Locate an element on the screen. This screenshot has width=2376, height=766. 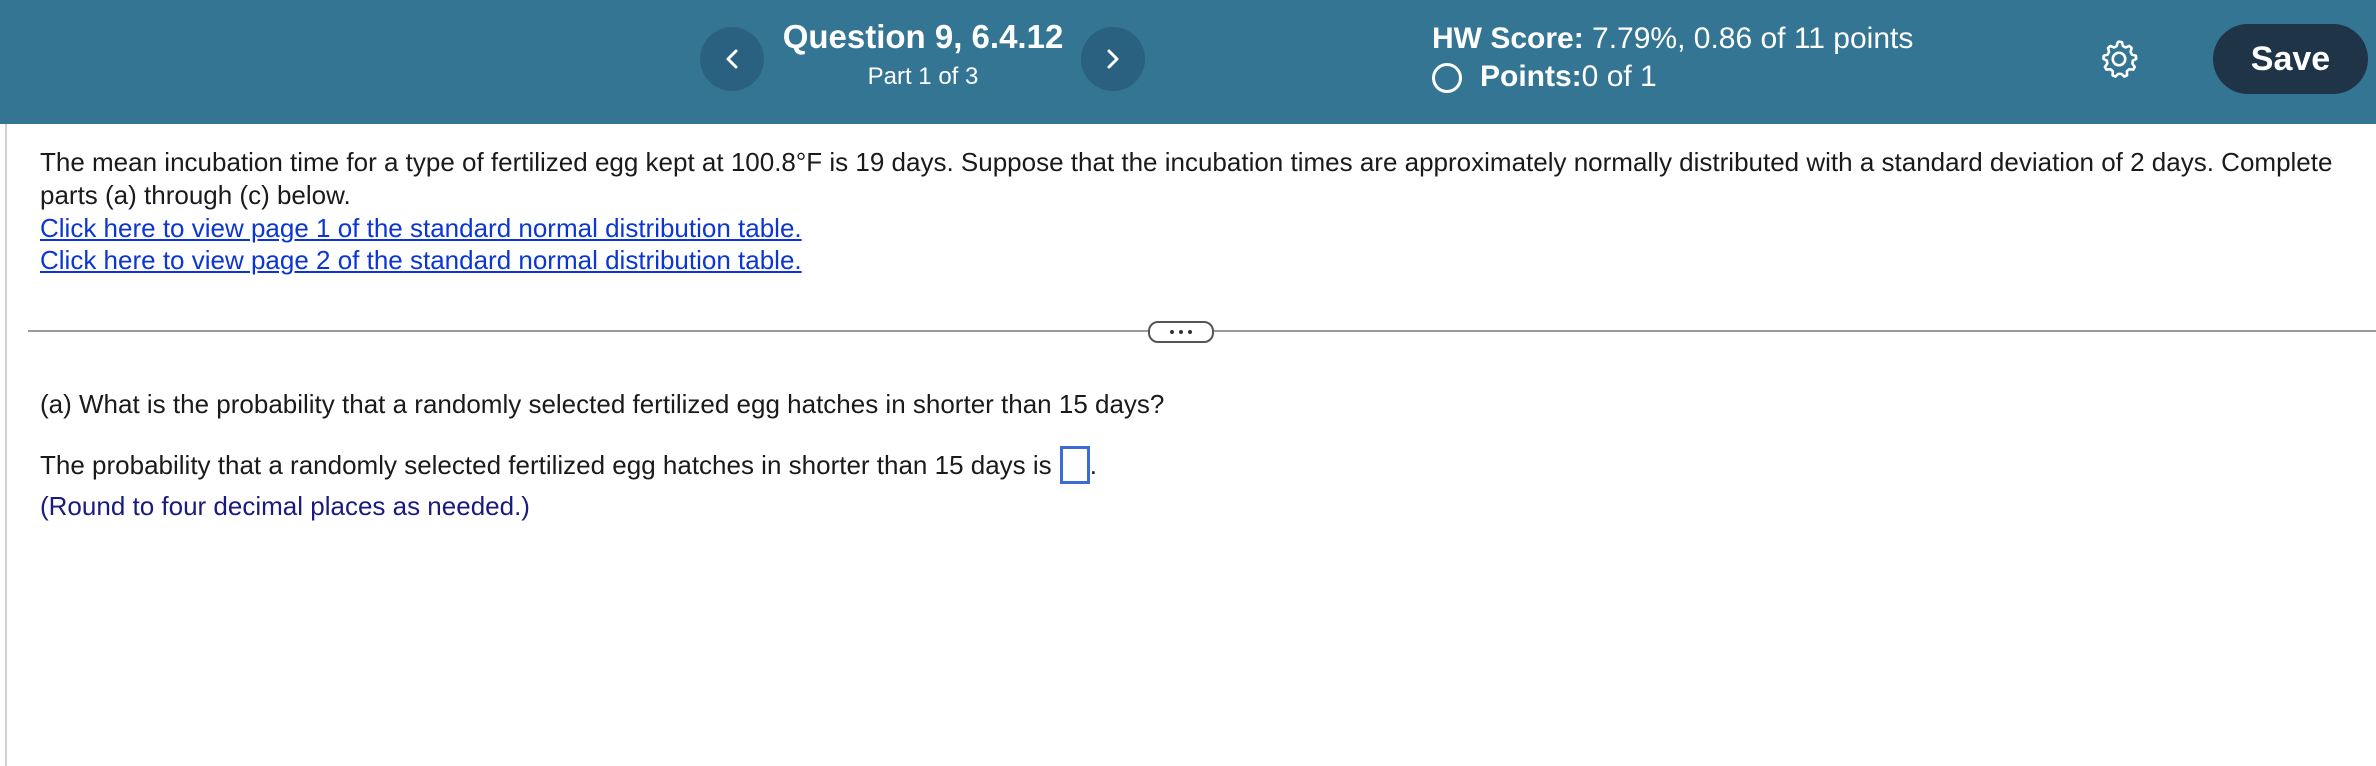
hw-score-value: 7.79%, 0.86 of 11 points is located at coordinates (1748, 38).